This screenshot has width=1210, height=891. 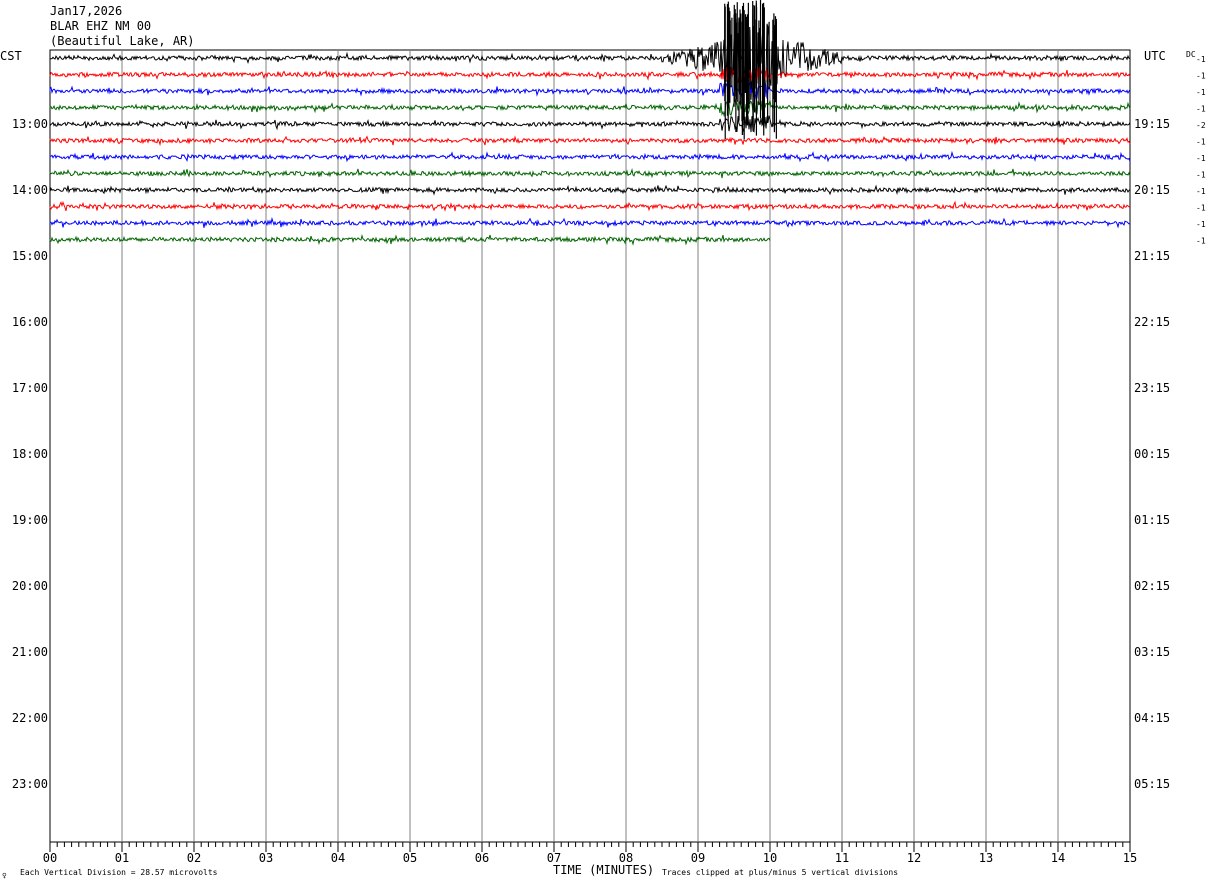 What do you see at coordinates (914, 858) in the screenshot?
I see `x-tick-label: 12` at bounding box center [914, 858].